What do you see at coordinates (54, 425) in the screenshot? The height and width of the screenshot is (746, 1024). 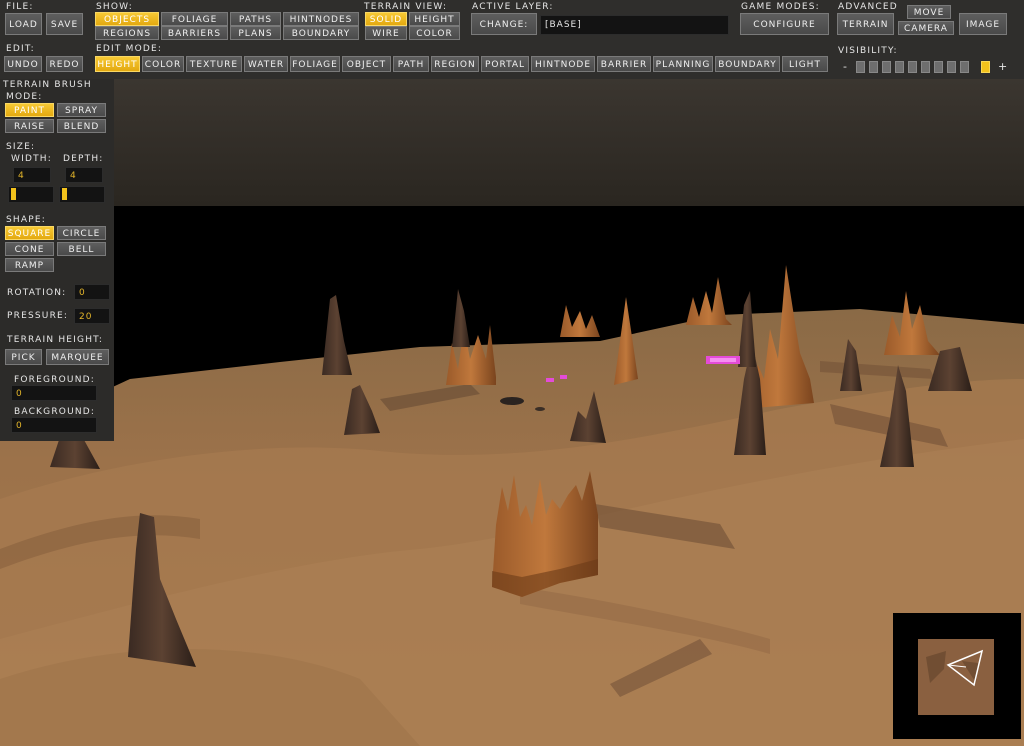 I see `background-field: 0` at bounding box center [54, 425].